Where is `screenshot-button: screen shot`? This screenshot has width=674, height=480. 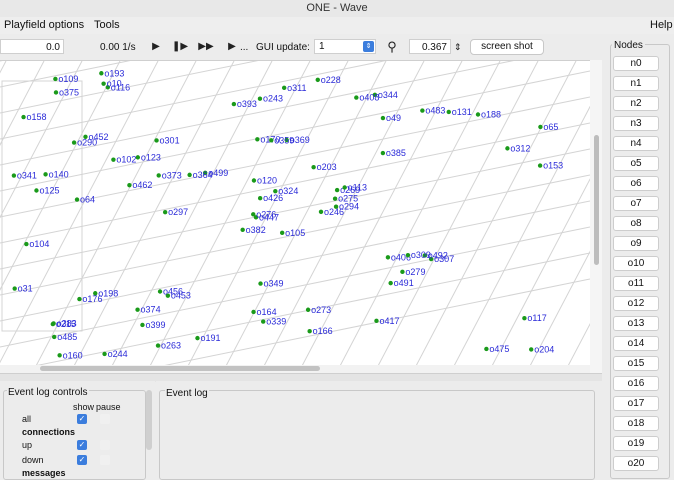
screenshot-button: screen shot is located at coordinates (507, 47).